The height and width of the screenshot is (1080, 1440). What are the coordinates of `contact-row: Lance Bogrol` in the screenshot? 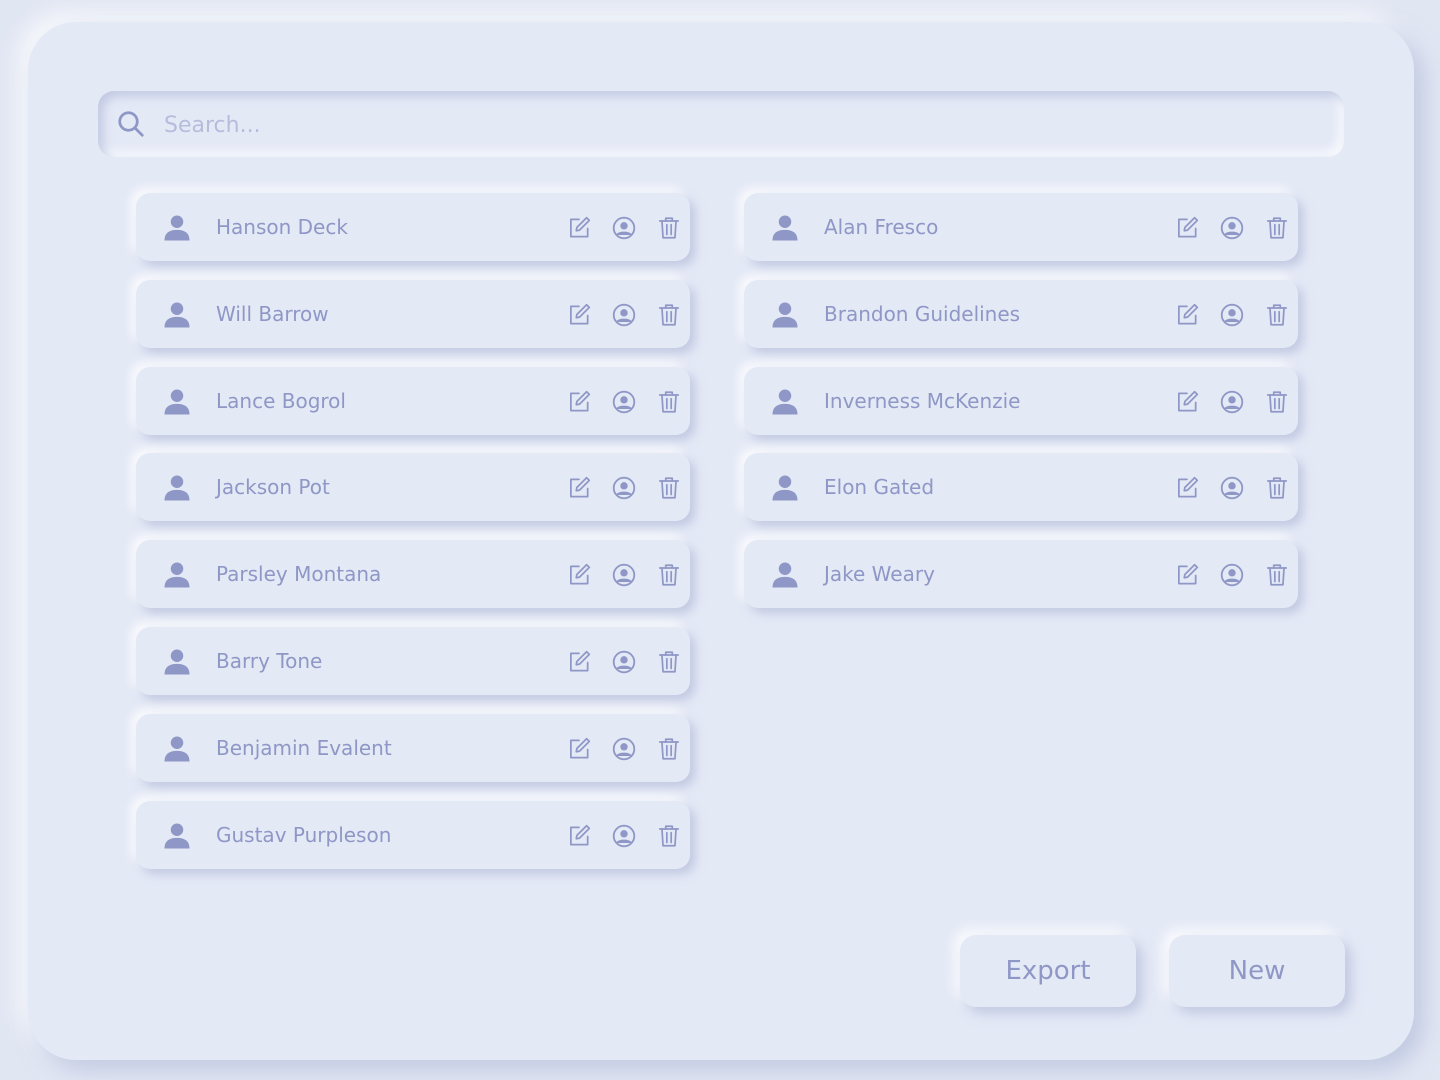 It's located at (413, 401).